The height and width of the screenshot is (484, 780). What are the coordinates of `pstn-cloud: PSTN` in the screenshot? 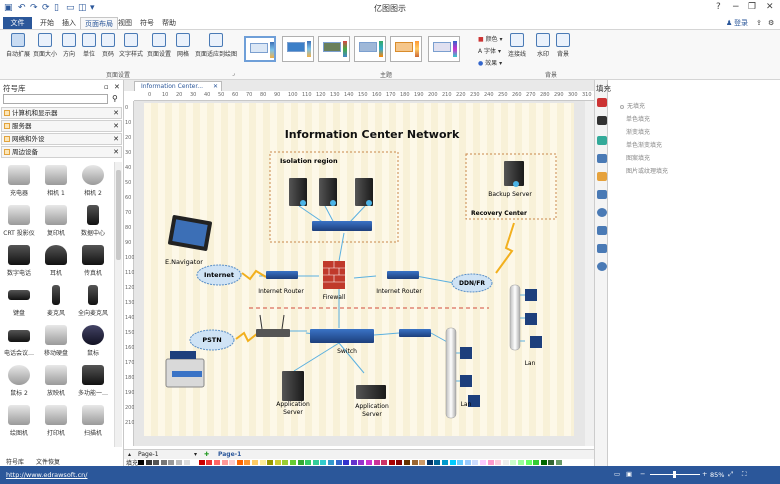 It's located at (212, 340).